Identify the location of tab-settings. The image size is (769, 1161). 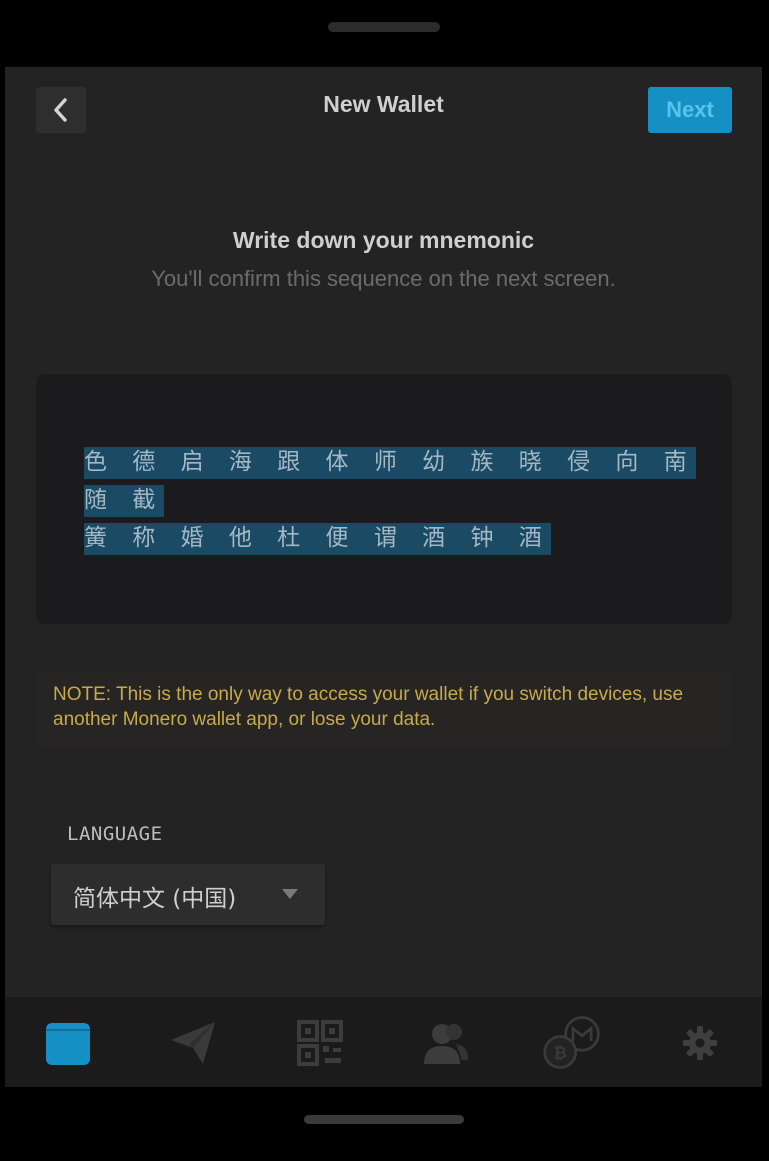
(700, 1043).